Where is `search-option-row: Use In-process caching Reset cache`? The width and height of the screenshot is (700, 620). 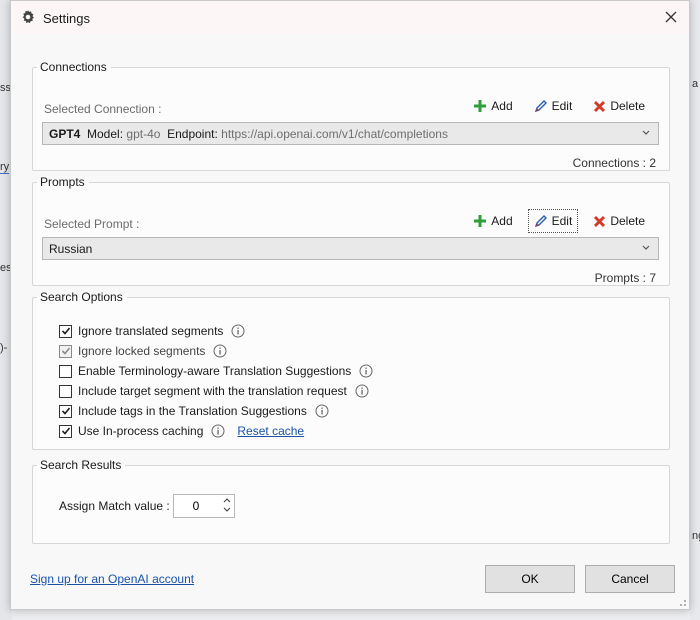
search-option-row: Use In-process caching Reset cache is located at coordinates (181, 431).